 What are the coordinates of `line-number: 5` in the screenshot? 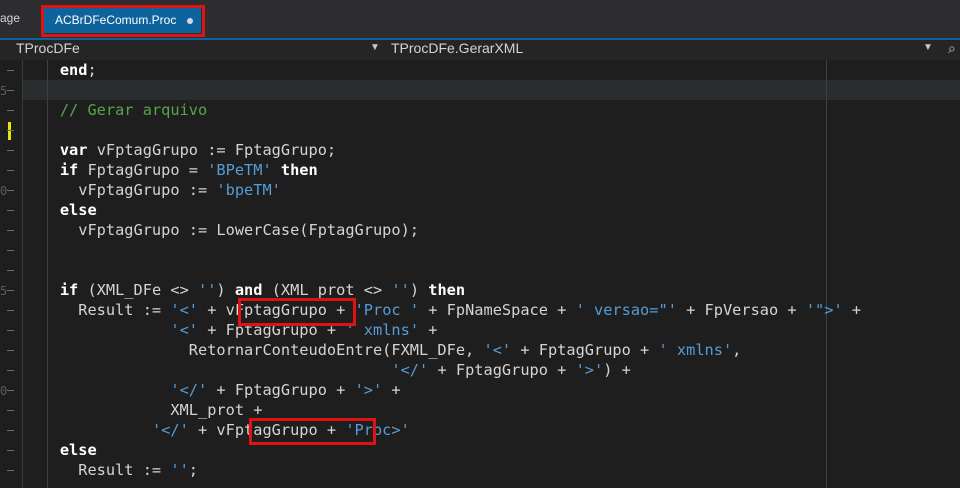 It's located at (4, 291).